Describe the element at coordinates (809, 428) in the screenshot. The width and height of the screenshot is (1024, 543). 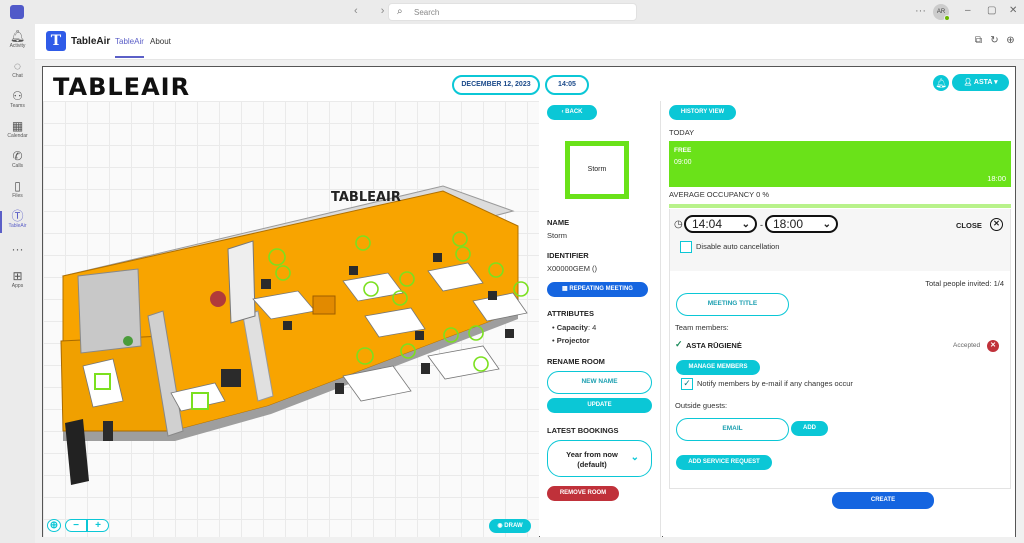
I see `add-guest-button: ADD` at that location.